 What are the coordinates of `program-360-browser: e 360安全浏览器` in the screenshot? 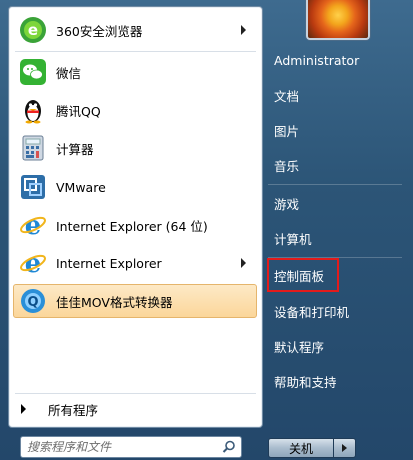 It's located at (135, 30).